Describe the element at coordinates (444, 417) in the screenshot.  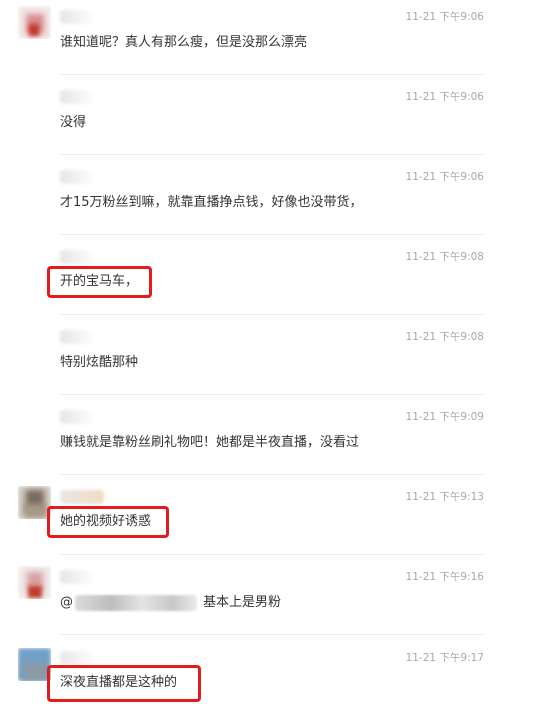
I see `comment-time: 11-21 下午9:09` at that location.